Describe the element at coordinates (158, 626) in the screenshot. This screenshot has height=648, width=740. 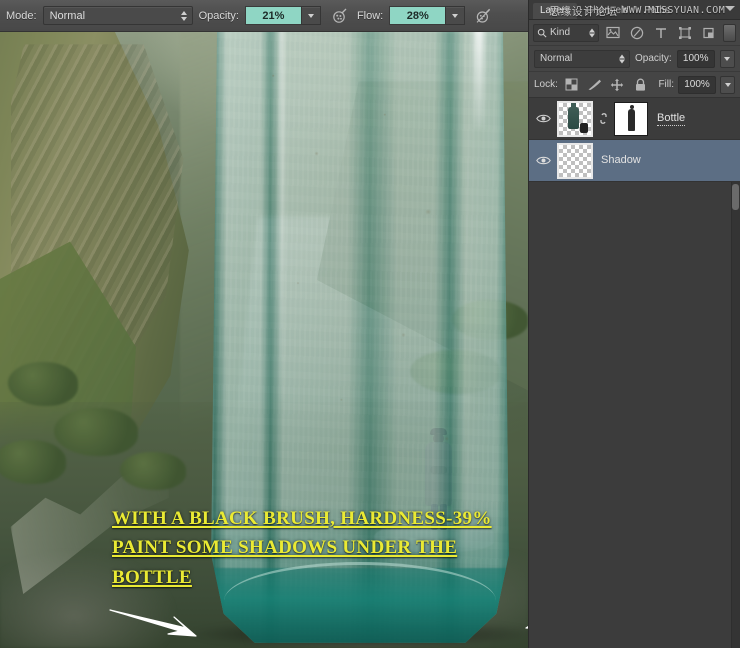
I see `pointer-arrow-right-icon` at that location.